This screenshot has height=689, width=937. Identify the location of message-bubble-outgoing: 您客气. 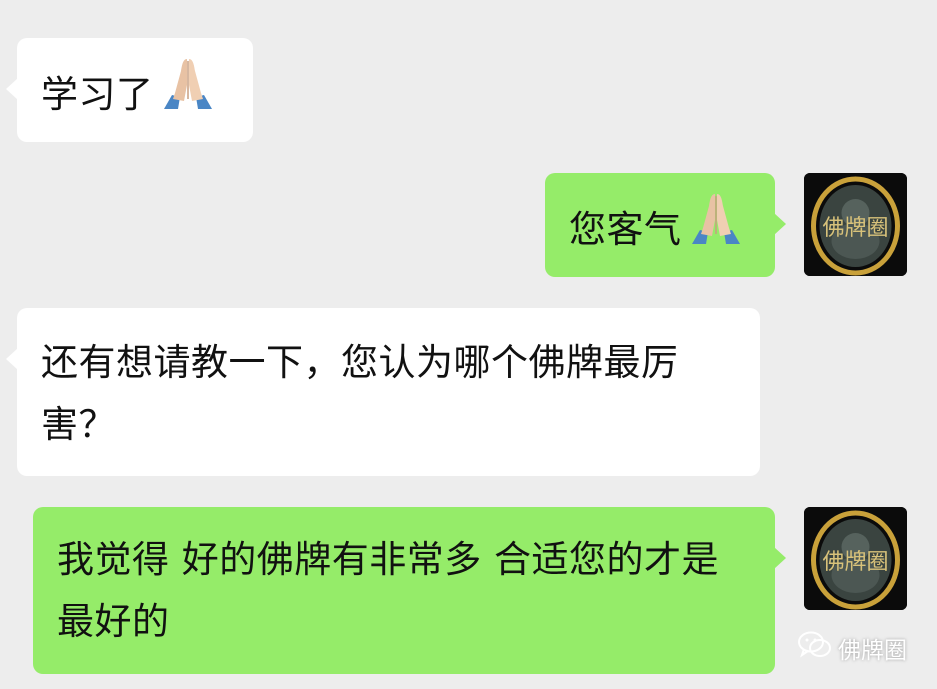
(665, 225).